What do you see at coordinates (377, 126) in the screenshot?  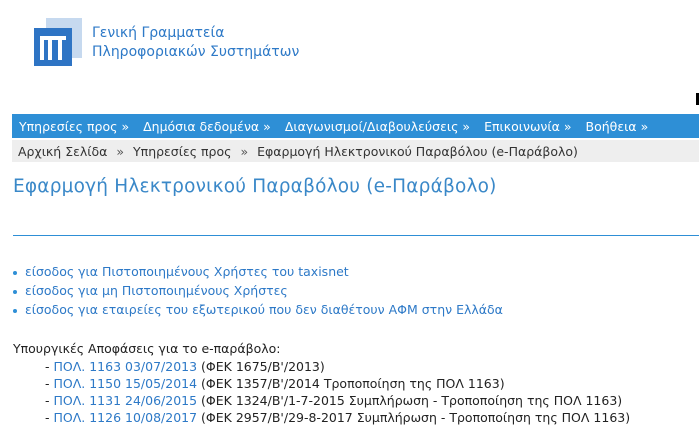 I see `nav-tenders: Διαγωνισμοί/Διαβουλεύσεις»` at bounding box center [377, 126].